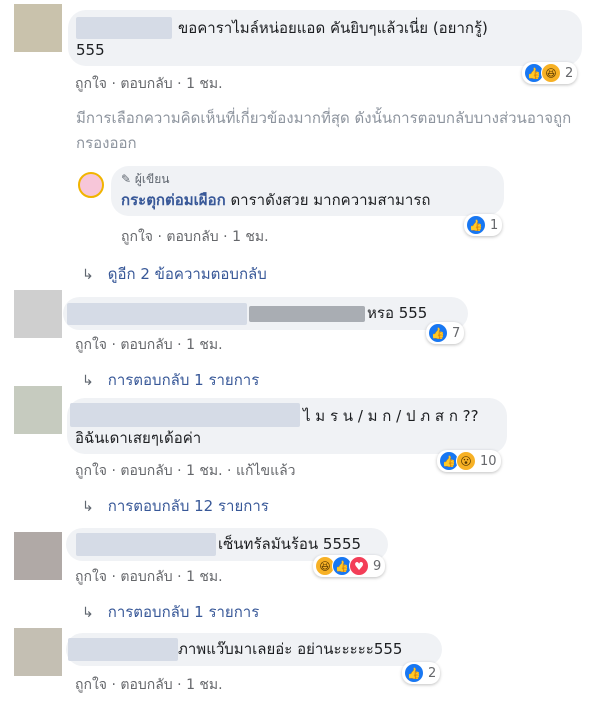 The height and width of the screenshot is (709, 601). I want to click on author-badge: ผู้เขียน, so click(152, 179).